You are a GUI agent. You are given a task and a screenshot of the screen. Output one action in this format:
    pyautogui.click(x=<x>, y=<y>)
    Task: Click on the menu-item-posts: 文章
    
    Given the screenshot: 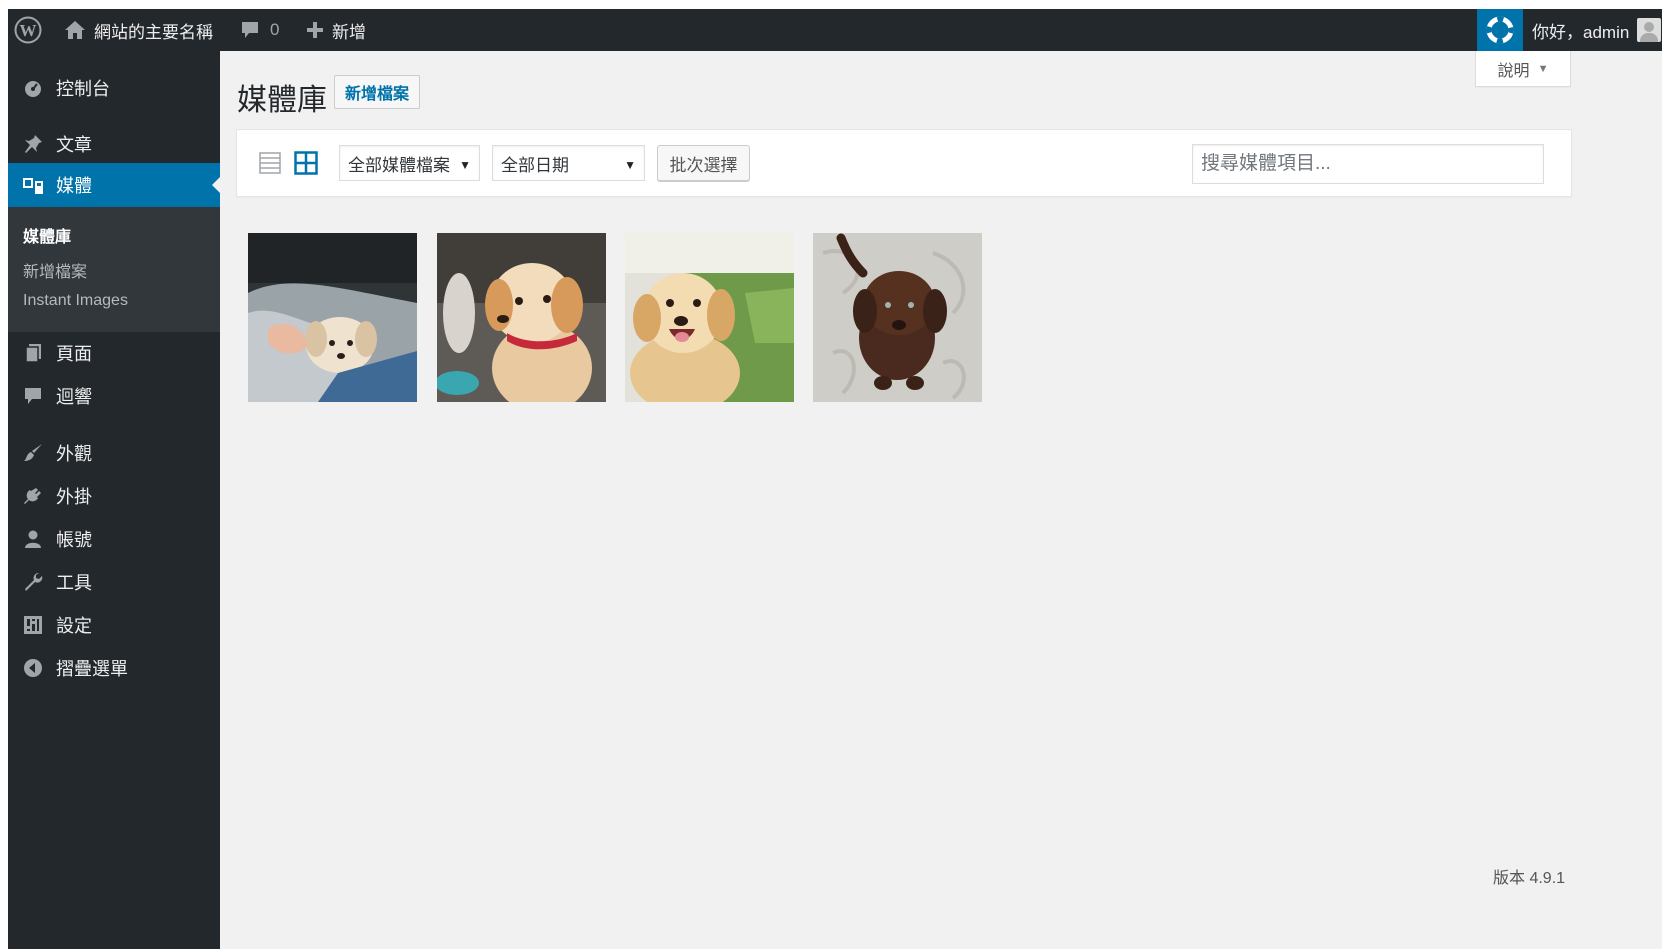 What is the action you would take?
    pyautogui.click(x=114, y=144)
    